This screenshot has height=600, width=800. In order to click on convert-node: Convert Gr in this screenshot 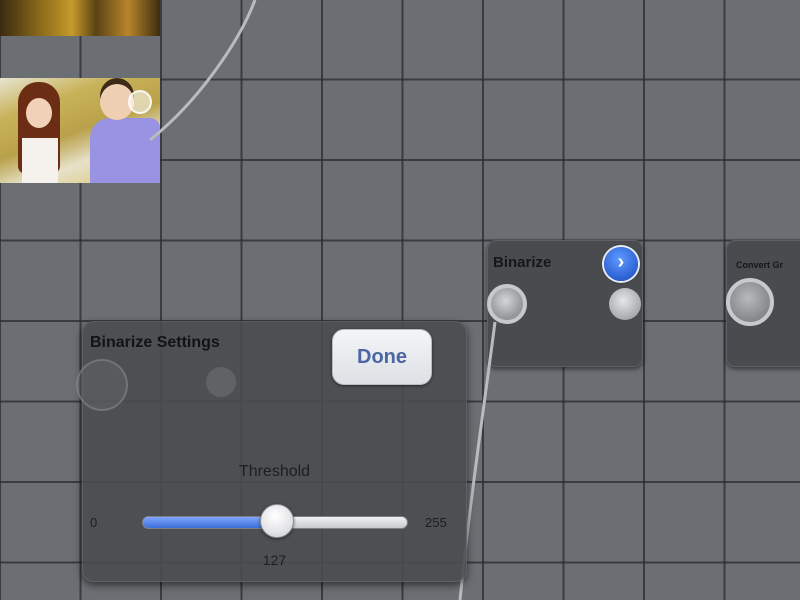, I will do `click(763, 303)`.